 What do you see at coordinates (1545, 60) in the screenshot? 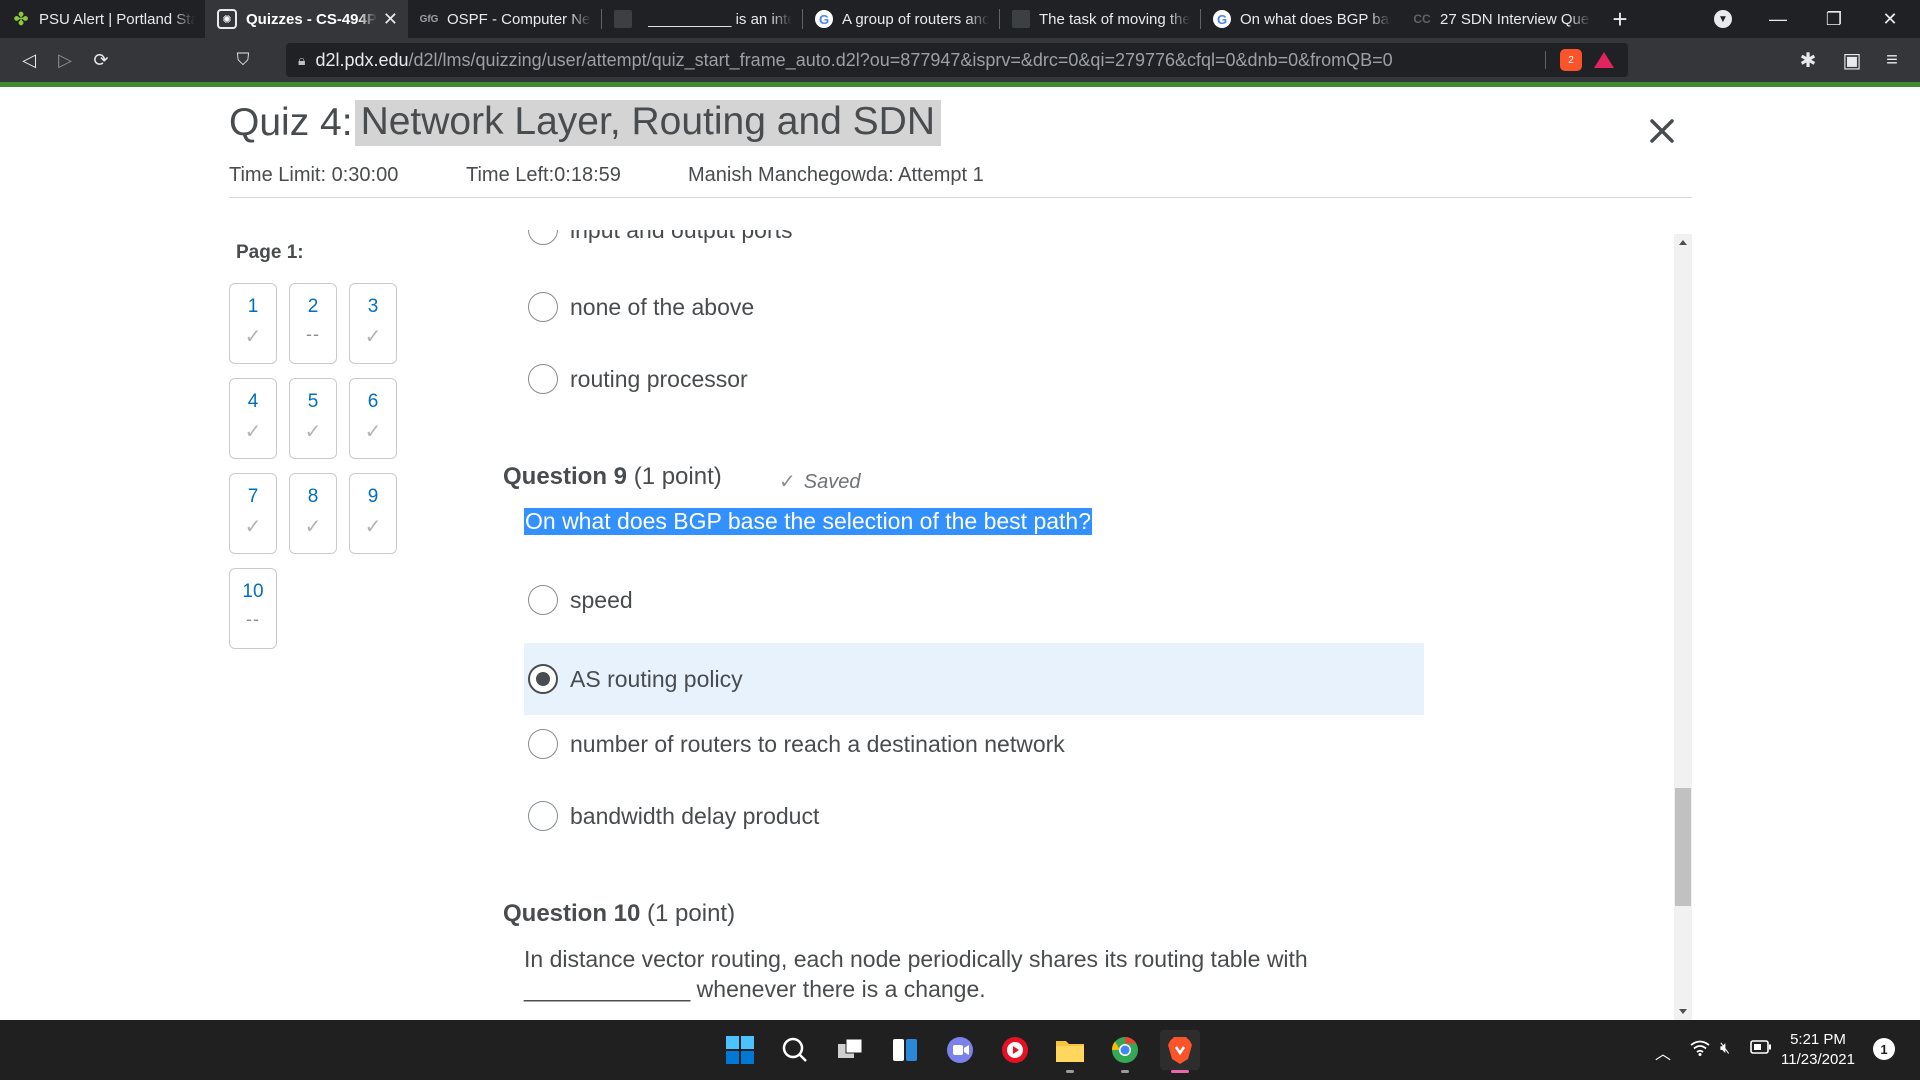
I see `omnibox-divider` at bounding box center [1545, 60].